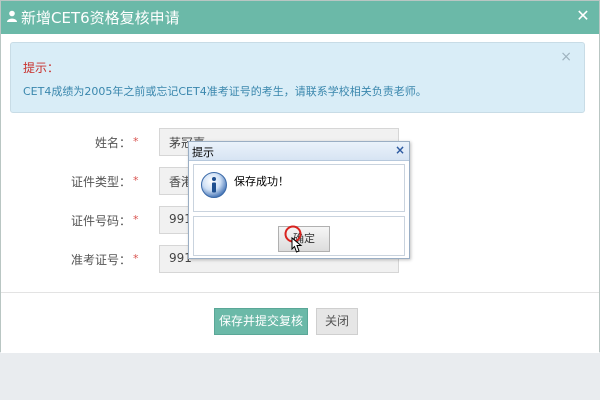  What do you see at coordinates (261, 181) in the screenshot?
I see `alert-message: 保存成功！` at bounding box center [261, 181].